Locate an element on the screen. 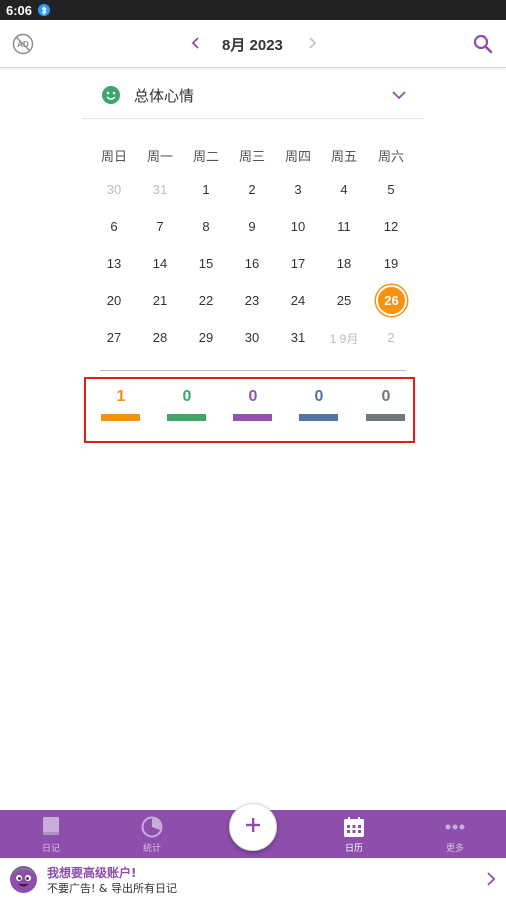 The image size is (506, 899). calendar-day: 9 is located at coordinates (252, 226).